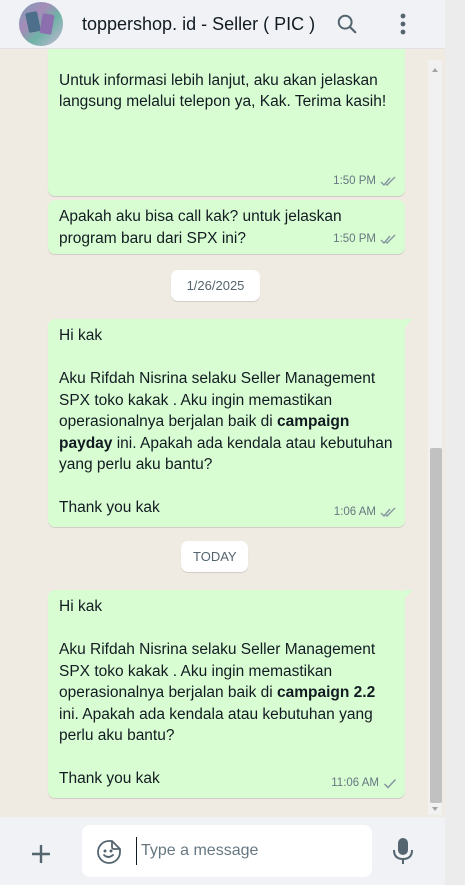 The image size is (465, 885). What do you see at coordinates (215, 285) in the screenshot?
I see `date-separator: 1/26/2025` at bounding box center [215, 285].